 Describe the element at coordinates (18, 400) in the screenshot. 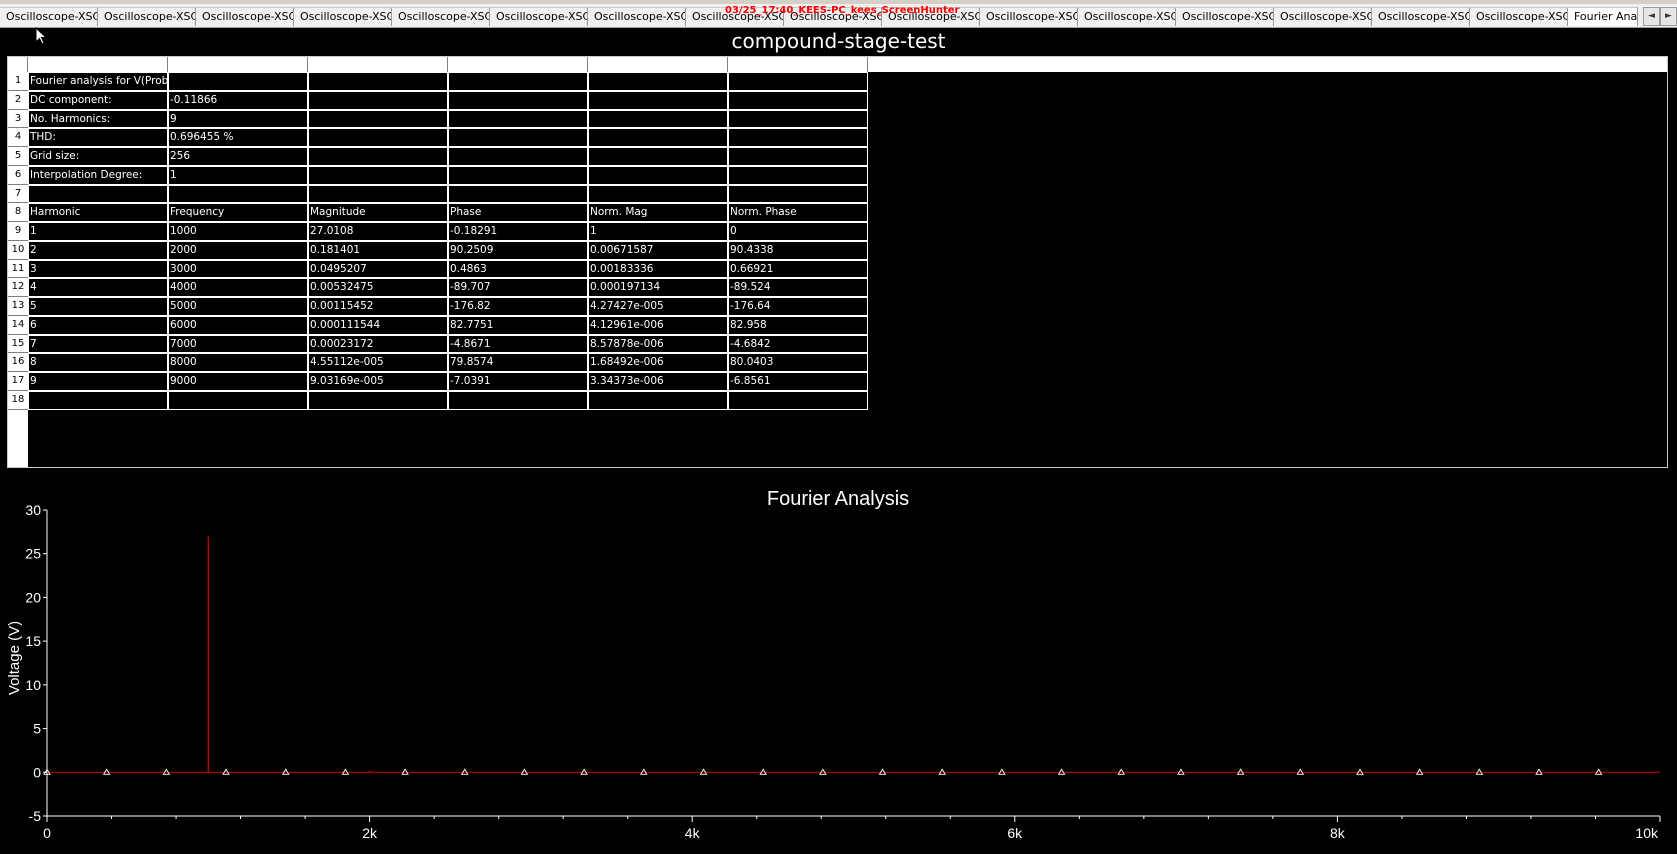

I see `row-number: 18` at that location.